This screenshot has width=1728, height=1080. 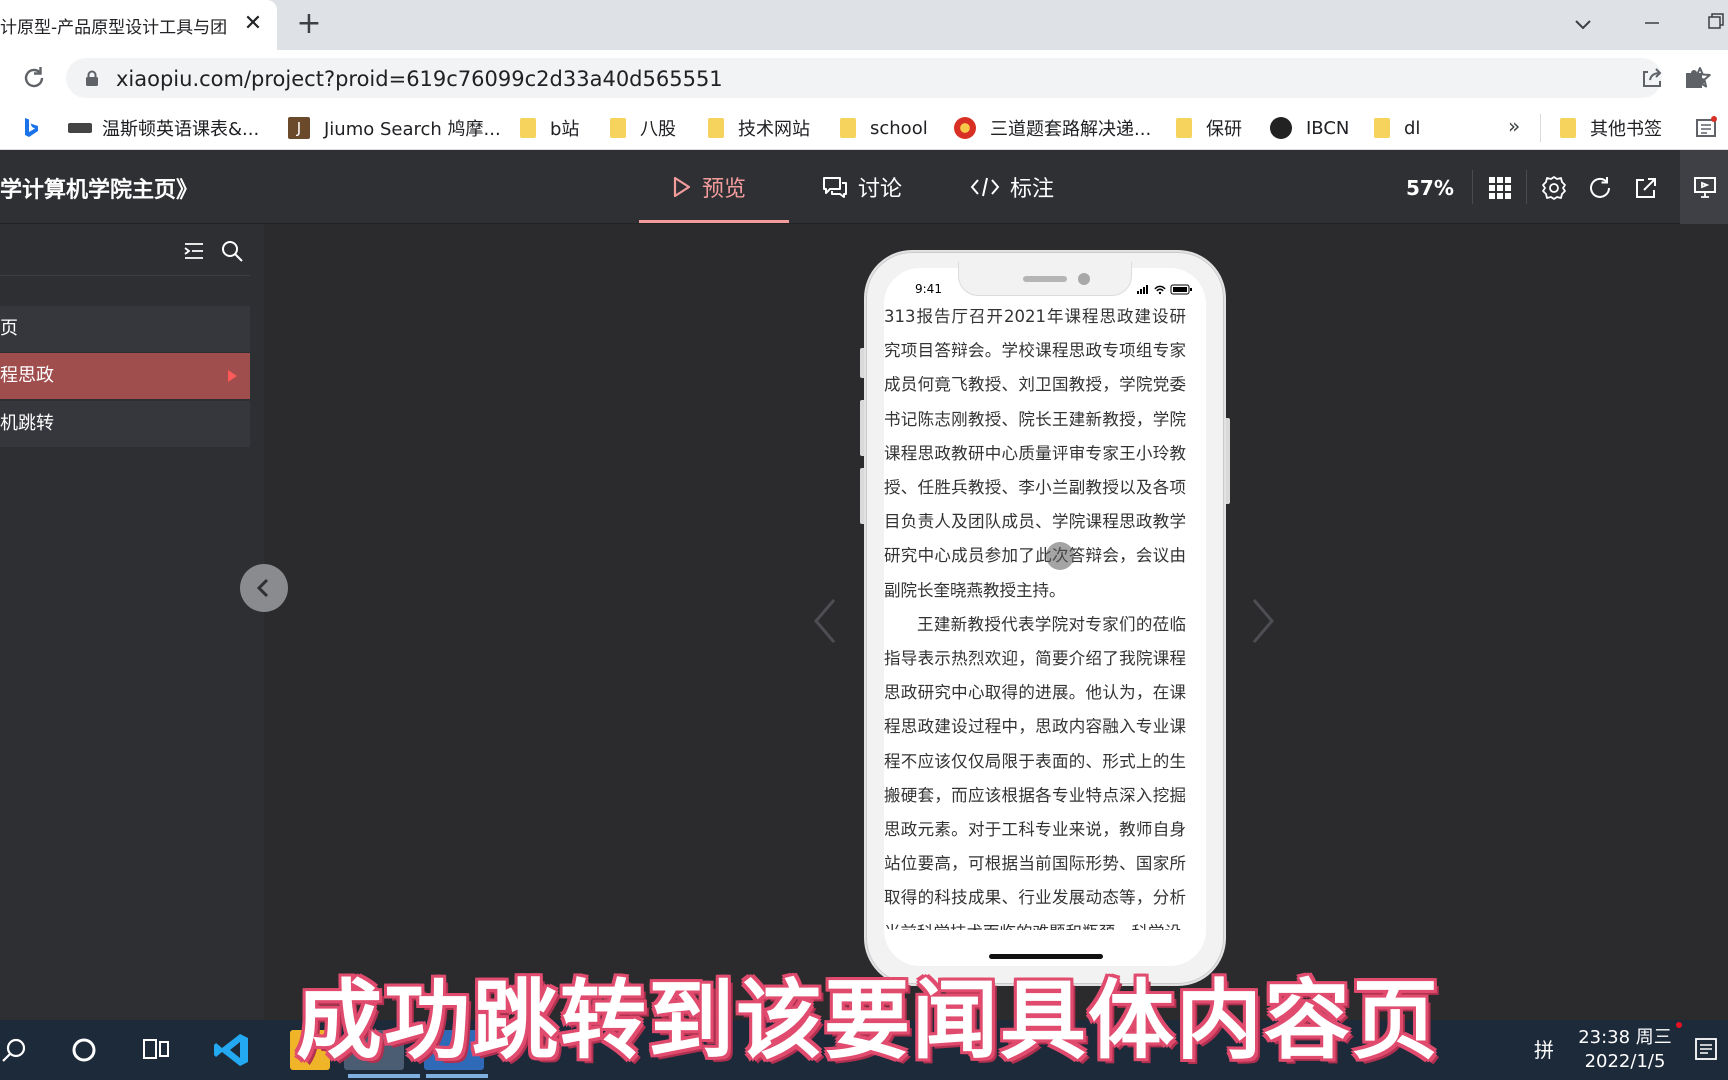 I want to click on status-bar-time: 9:41, so click(x=928, y=289).